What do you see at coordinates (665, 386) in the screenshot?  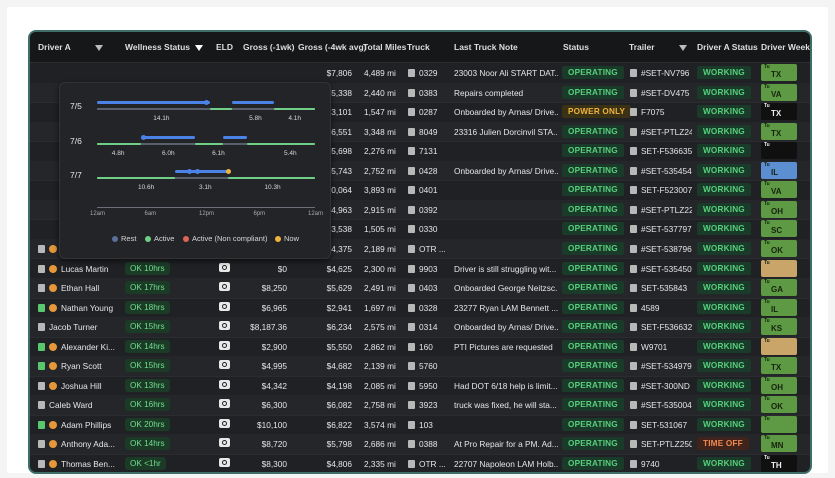 I see `trailer-number: #SET-300ND` at bounding box center [665, 386].